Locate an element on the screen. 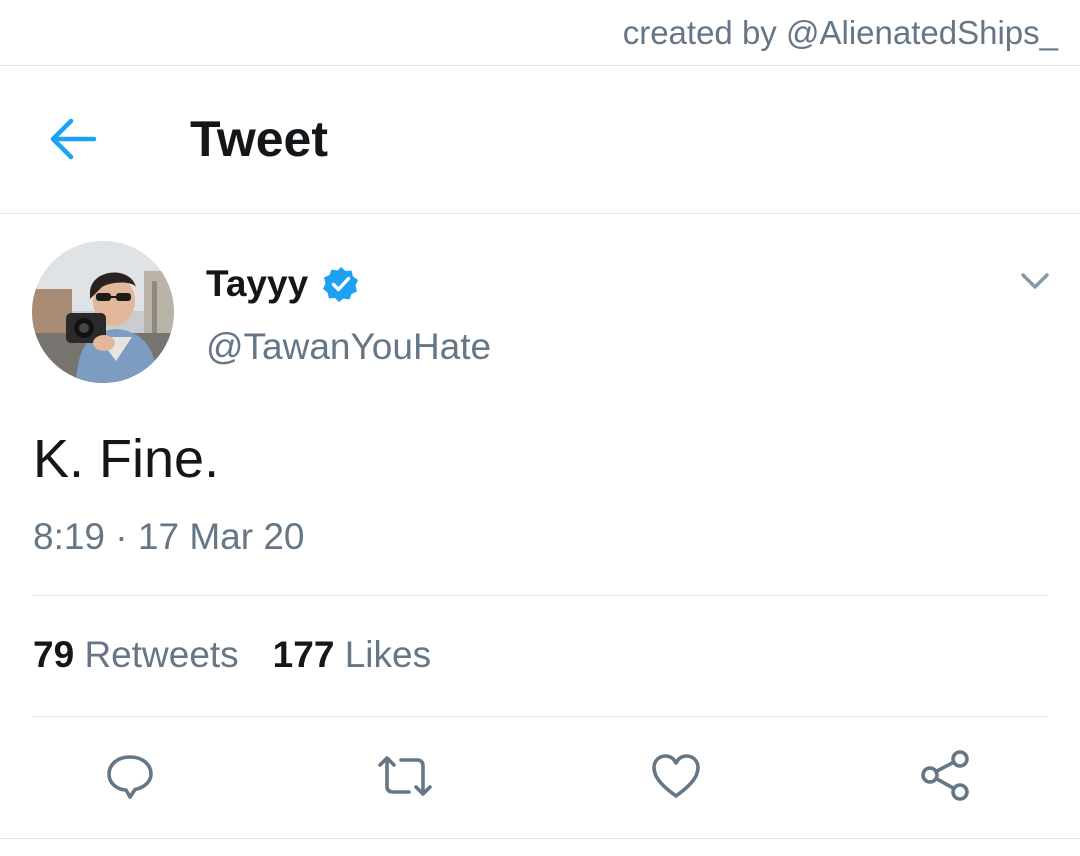 Image resolution: width=1080 pixels, height=856 pixels. retweets-stat: 79 Retweets is located at coordinates (136, 655).